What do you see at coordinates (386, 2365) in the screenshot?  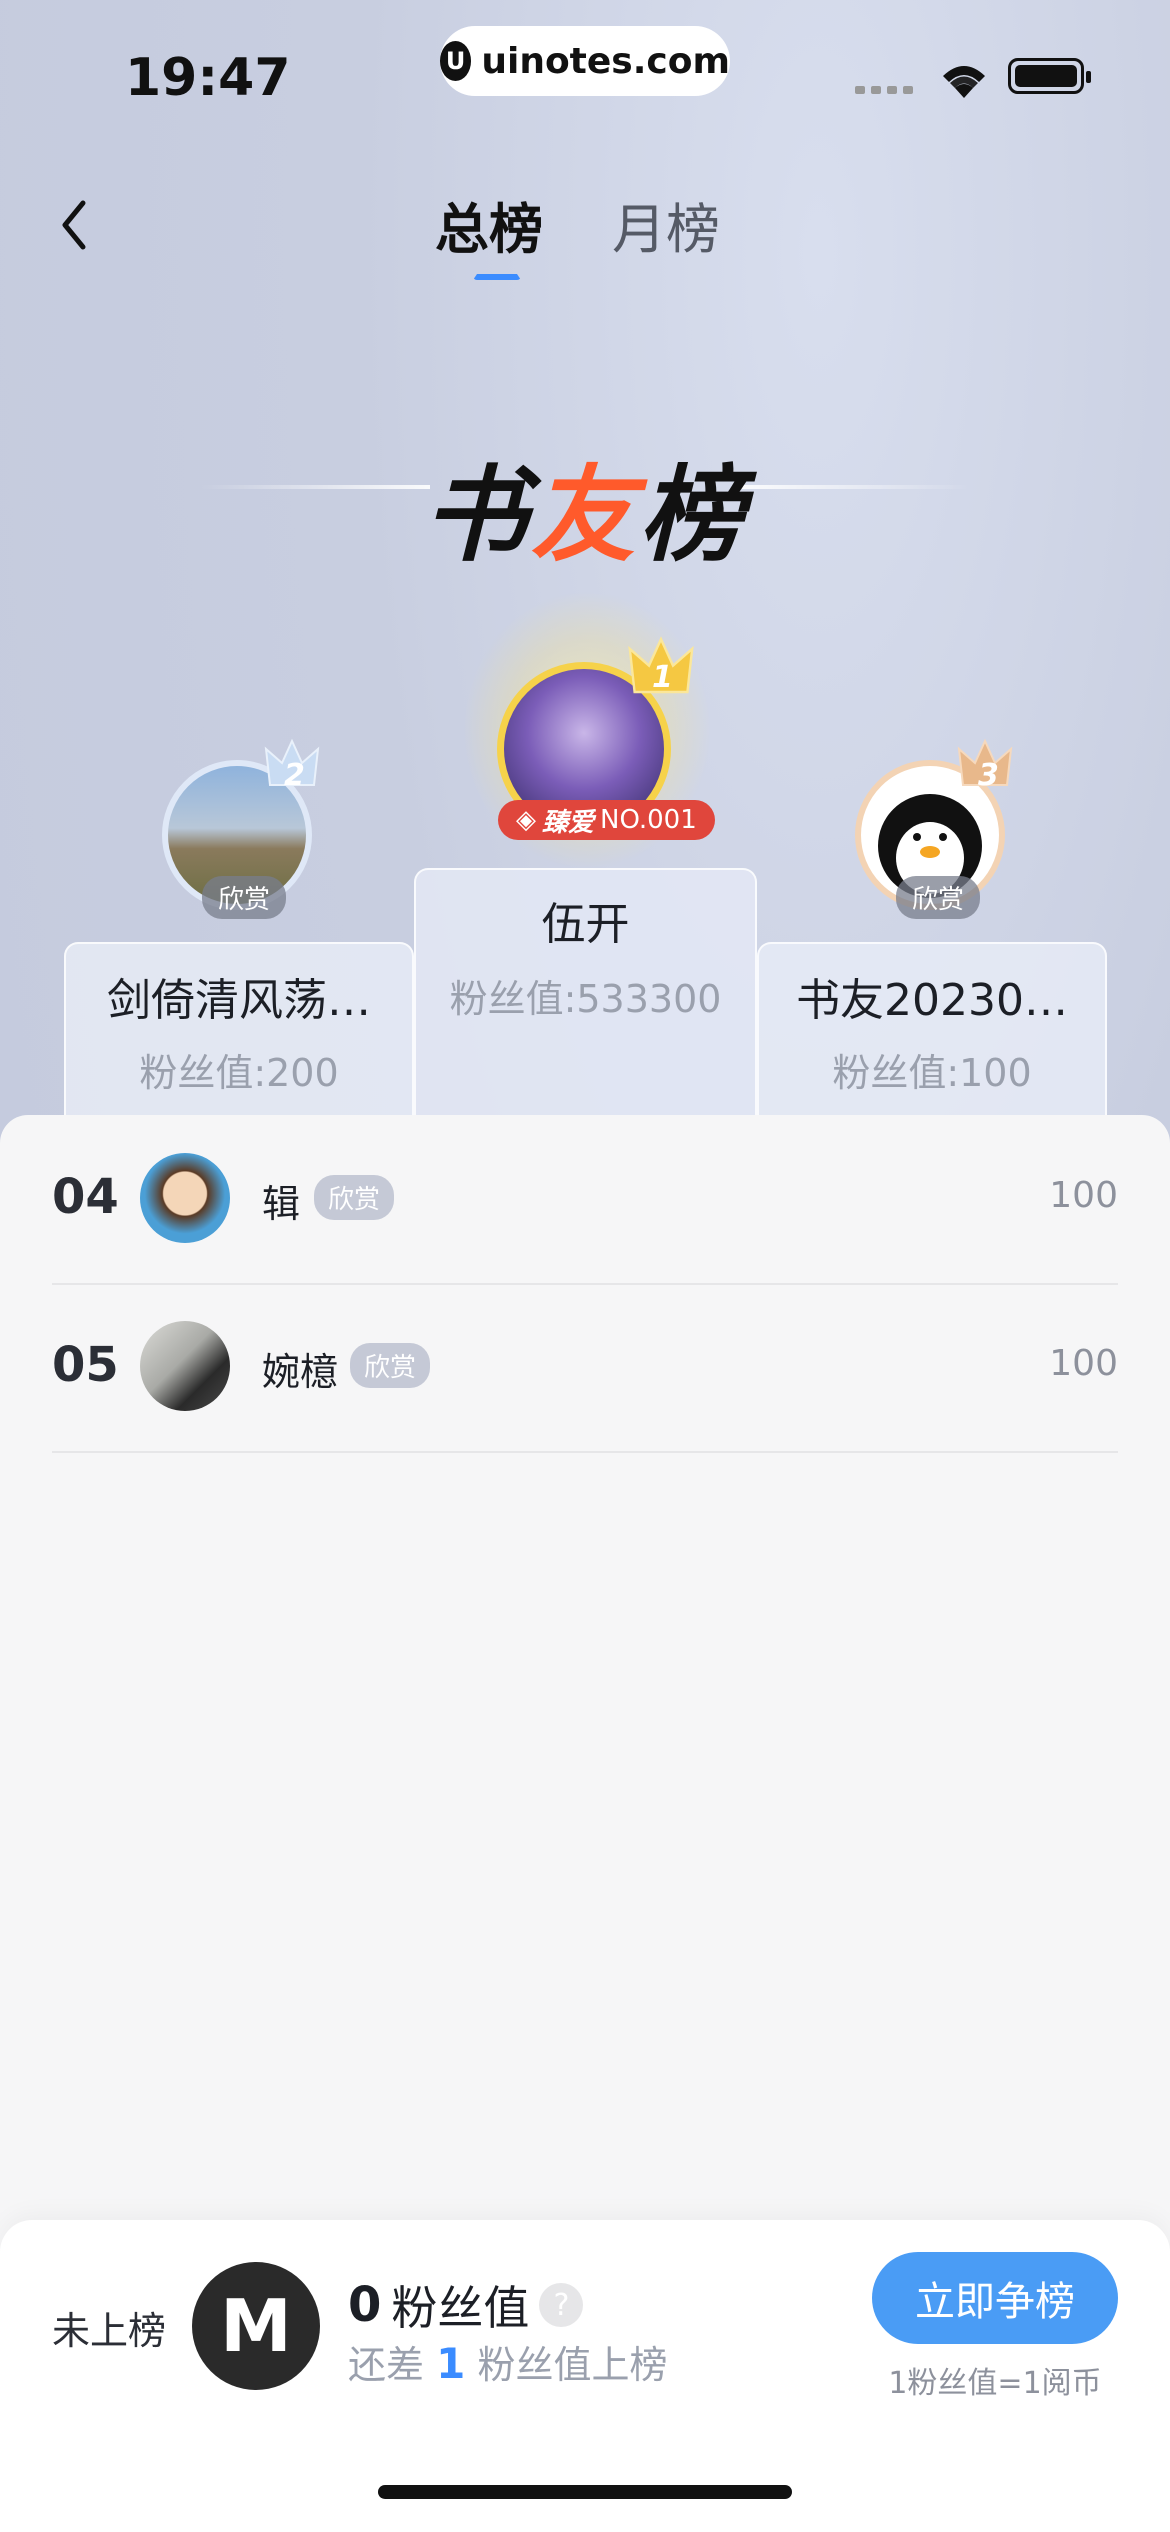 I see `gap-prefix: 还差` at bounding box center [386, 2365].